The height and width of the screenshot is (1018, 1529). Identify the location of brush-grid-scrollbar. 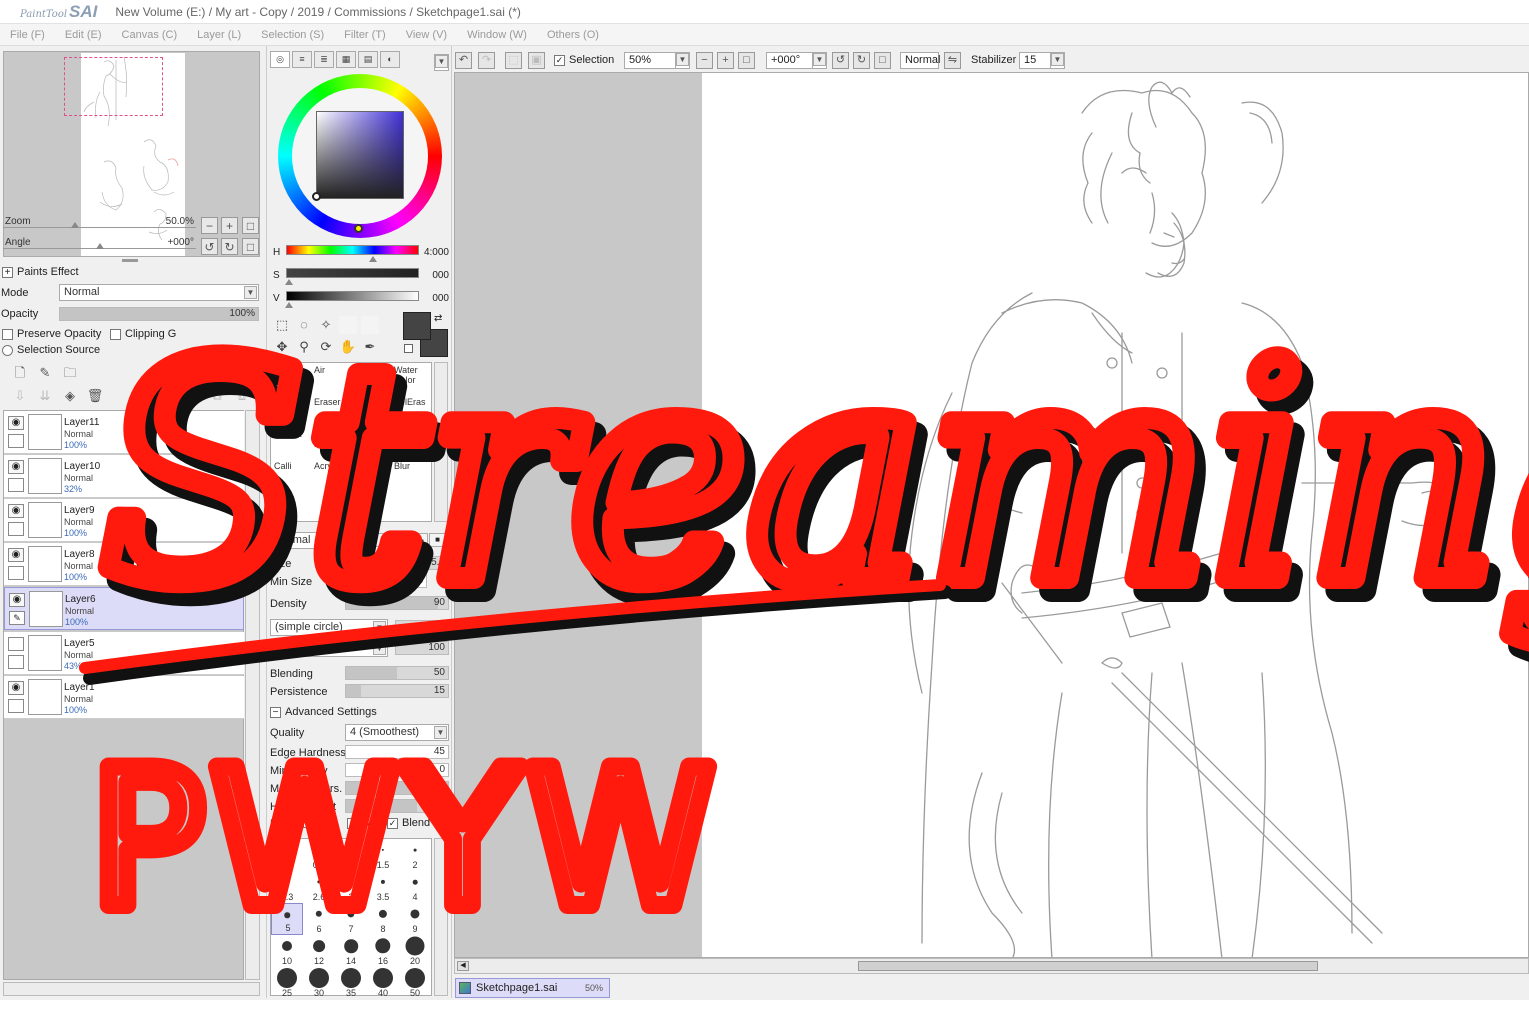
(441, 442).